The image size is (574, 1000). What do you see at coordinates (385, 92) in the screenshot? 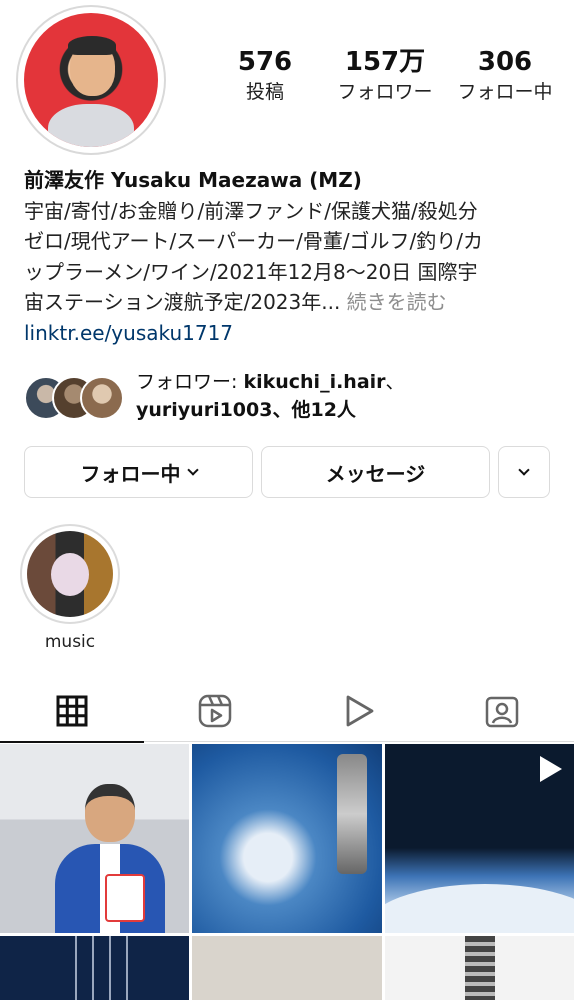
I see `stat-label: フォロワー` at bounding box center [385, 92].